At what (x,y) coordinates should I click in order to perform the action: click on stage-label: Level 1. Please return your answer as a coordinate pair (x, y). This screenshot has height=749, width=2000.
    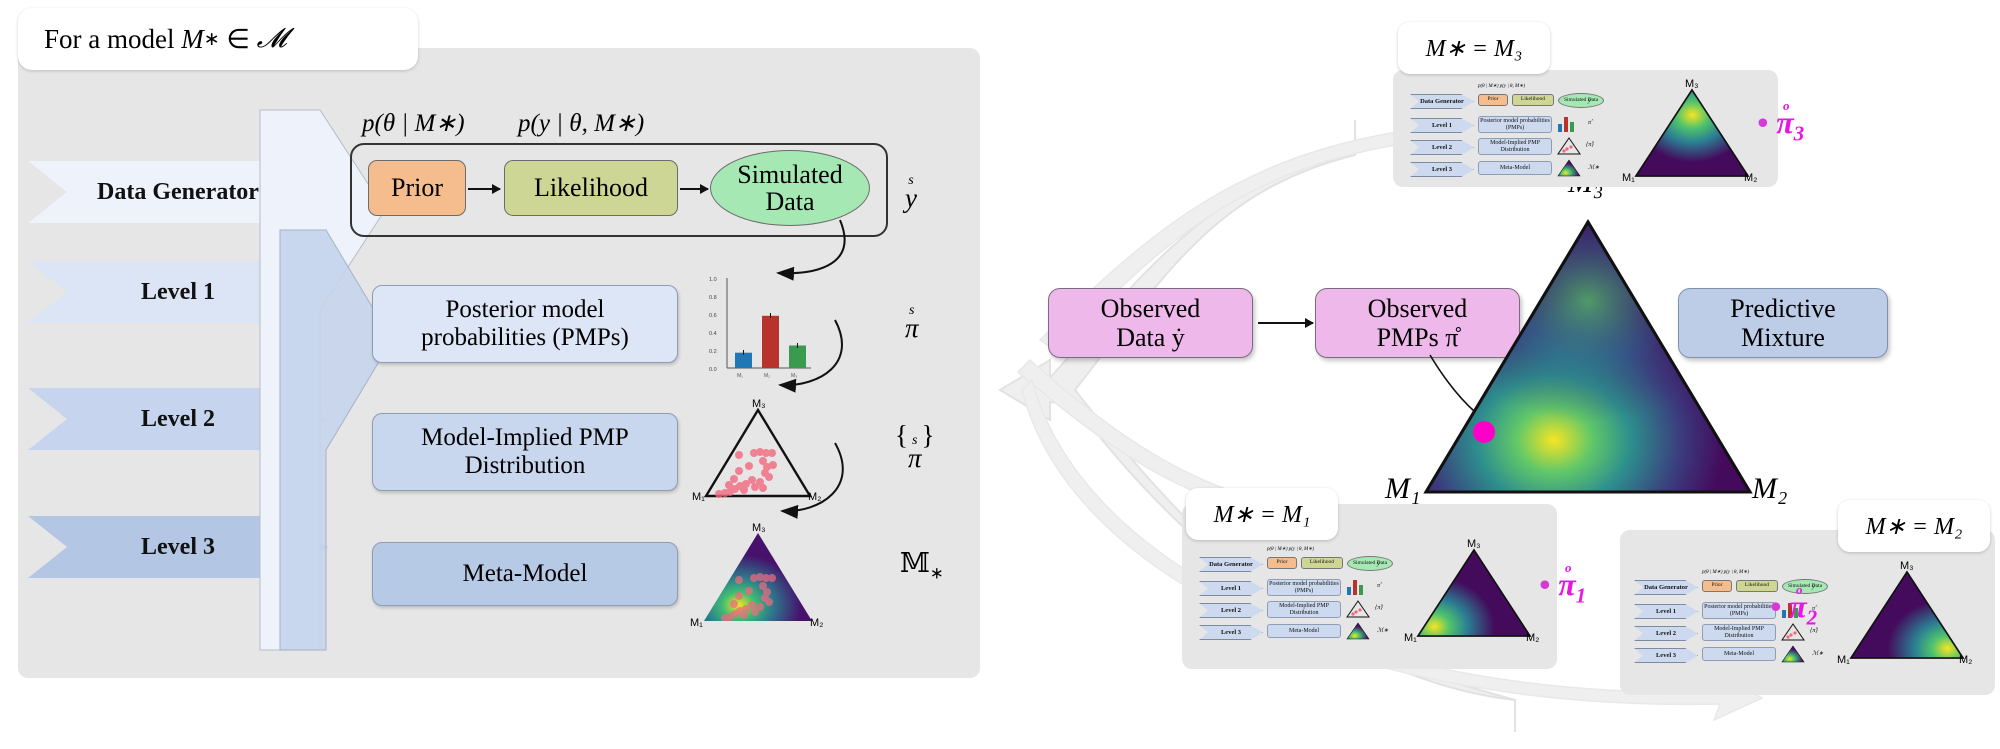
    Looking at the image, I should click on (178, 291).